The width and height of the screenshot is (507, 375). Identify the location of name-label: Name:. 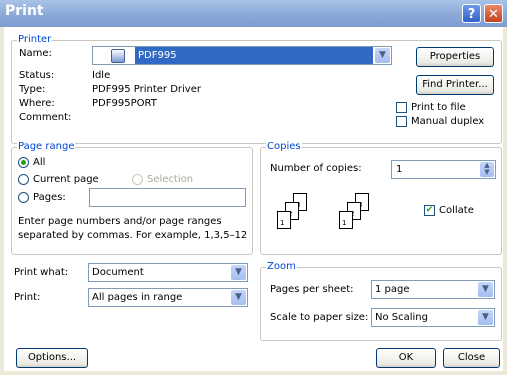
(35, 53).